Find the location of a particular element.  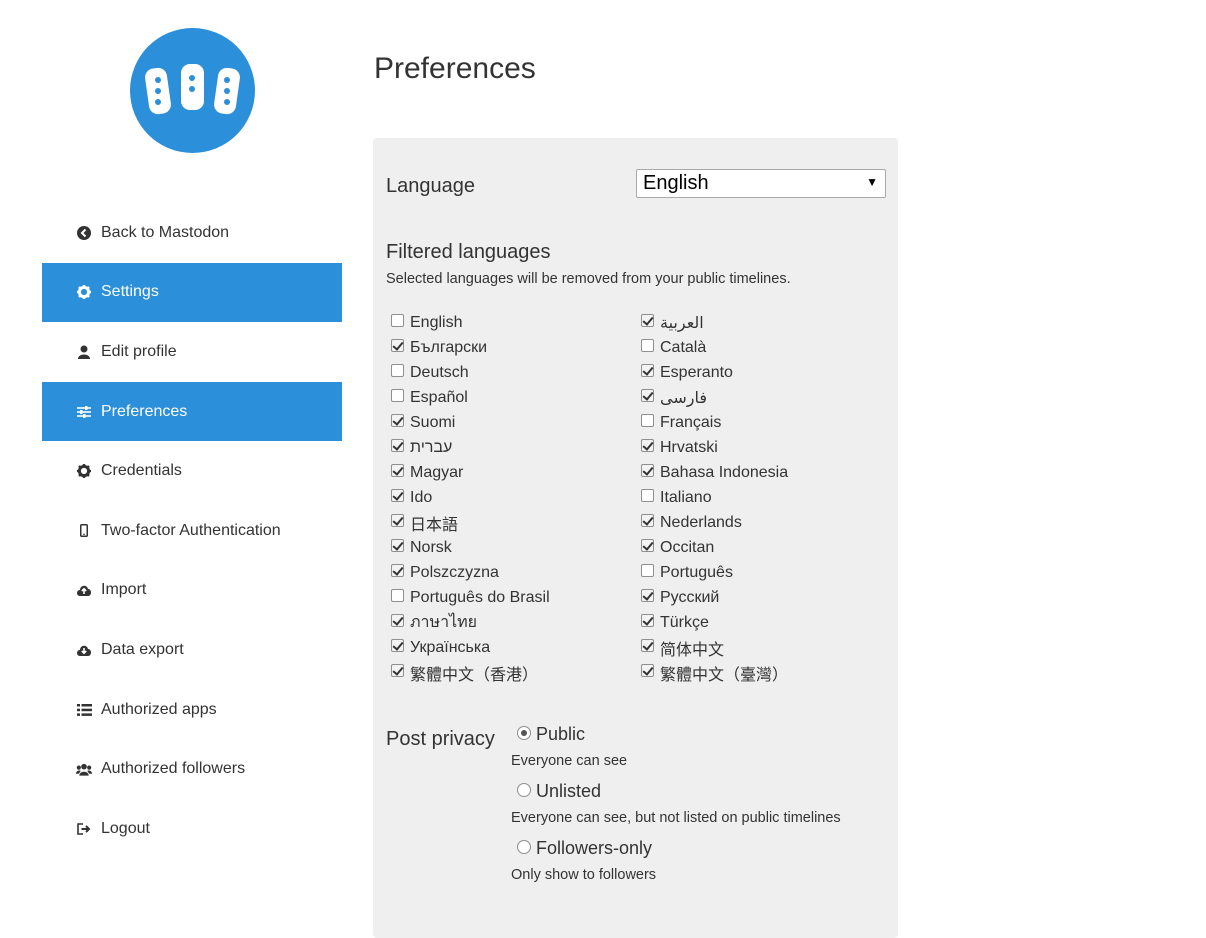

language-checkbox-row: Català is located at coordinates (761, 347).